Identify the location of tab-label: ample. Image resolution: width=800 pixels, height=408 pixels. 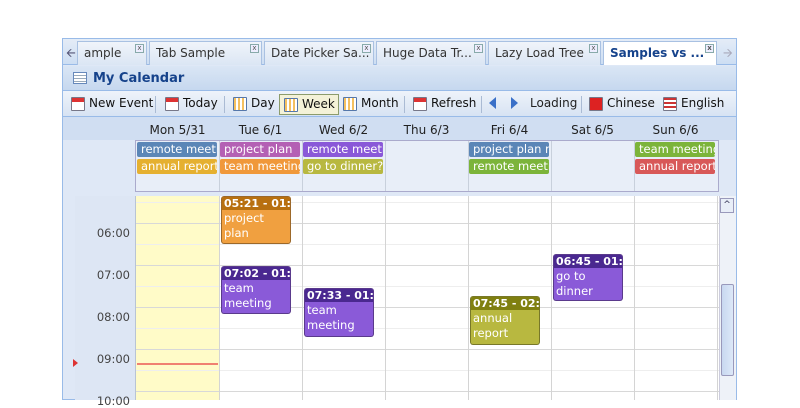
(103, 53).